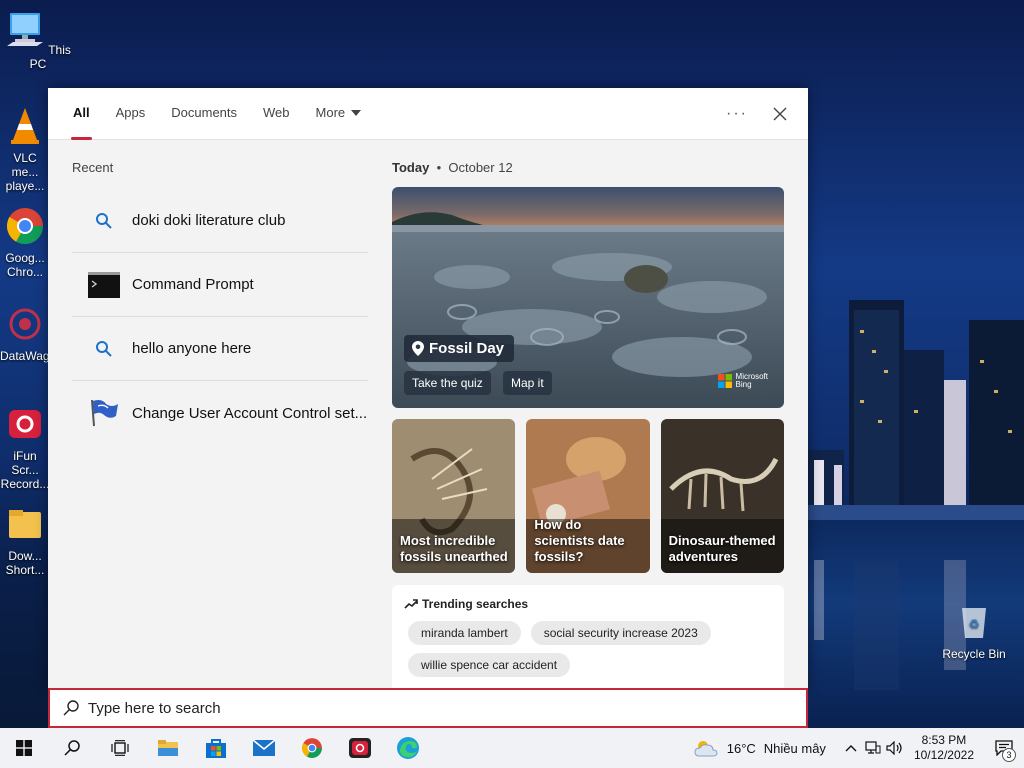  What do you see at coordinates (418, 348) in the screenshot?
I see `location-pin-icon` at bounding box center [418, 348].